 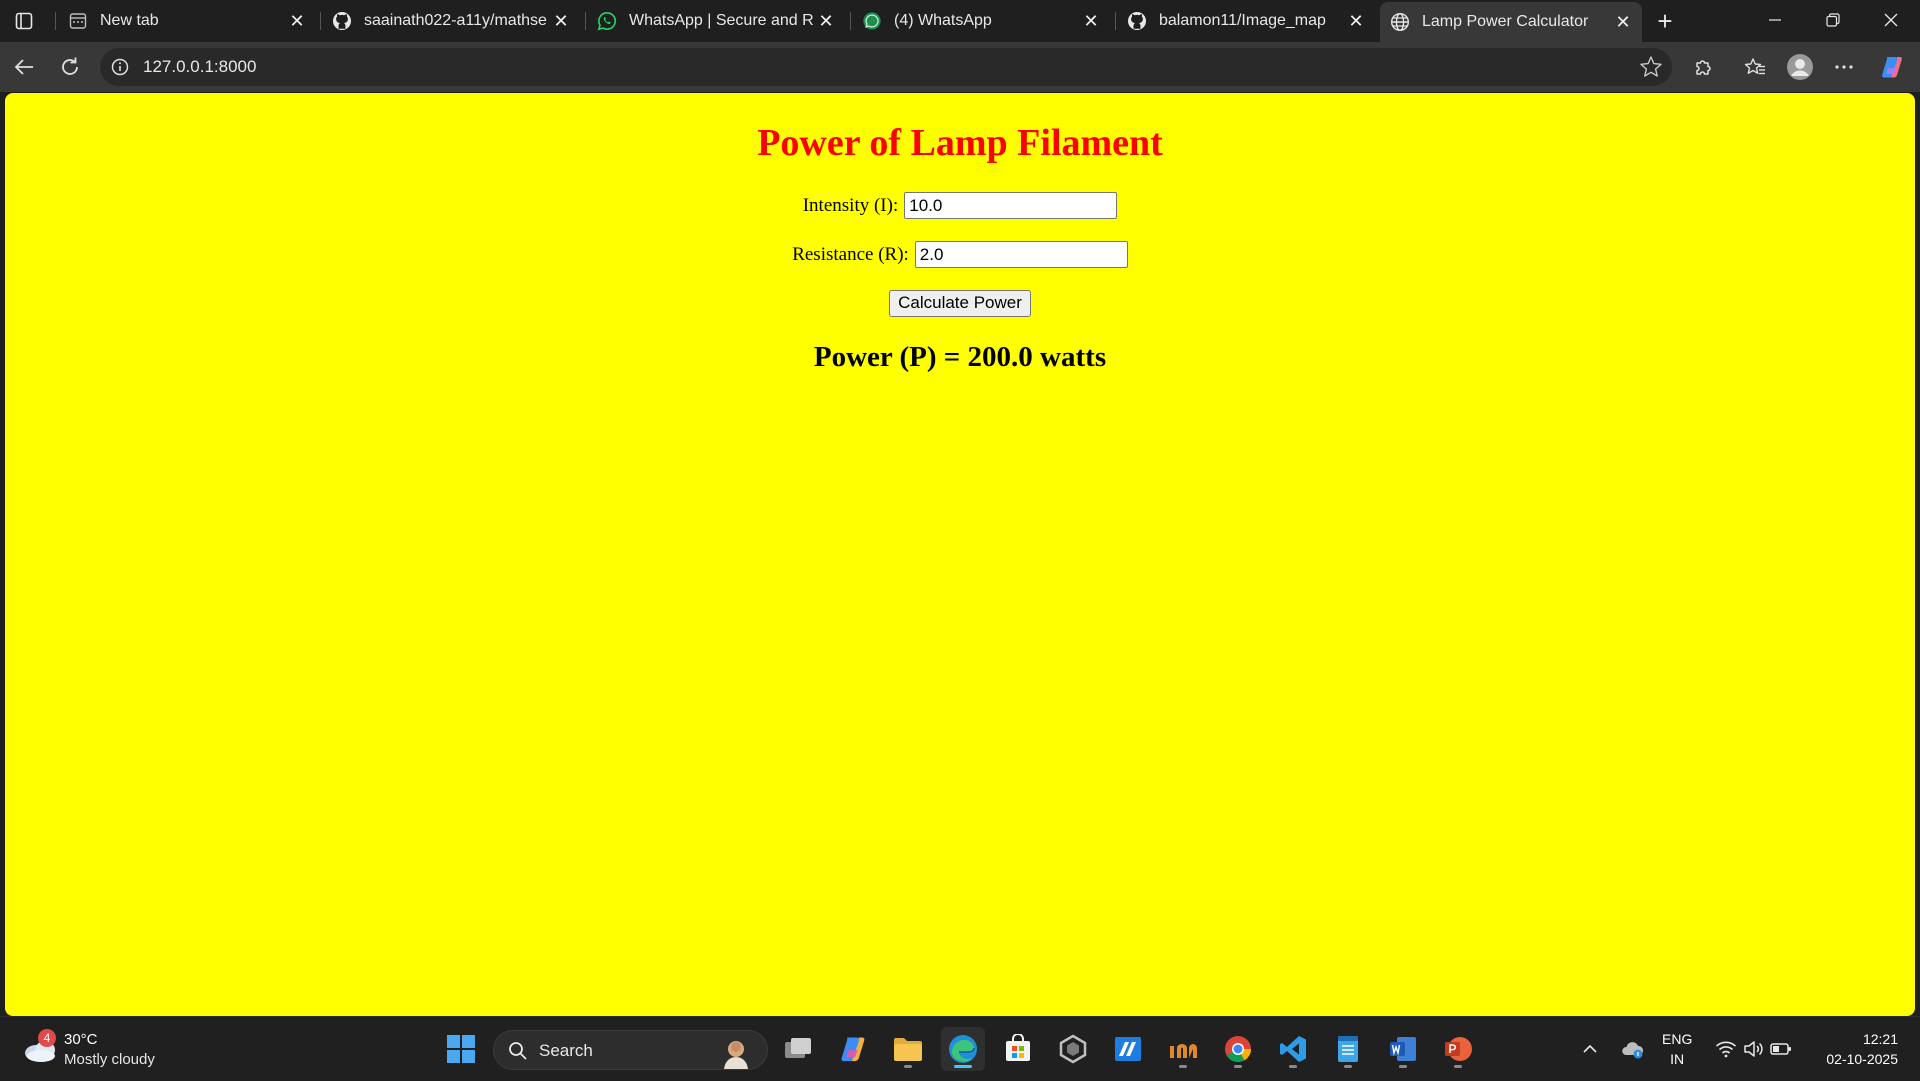 I want to click on tab-mathserver: saainath022-a11y/mathserver ✕, so click(x=451, y=21).